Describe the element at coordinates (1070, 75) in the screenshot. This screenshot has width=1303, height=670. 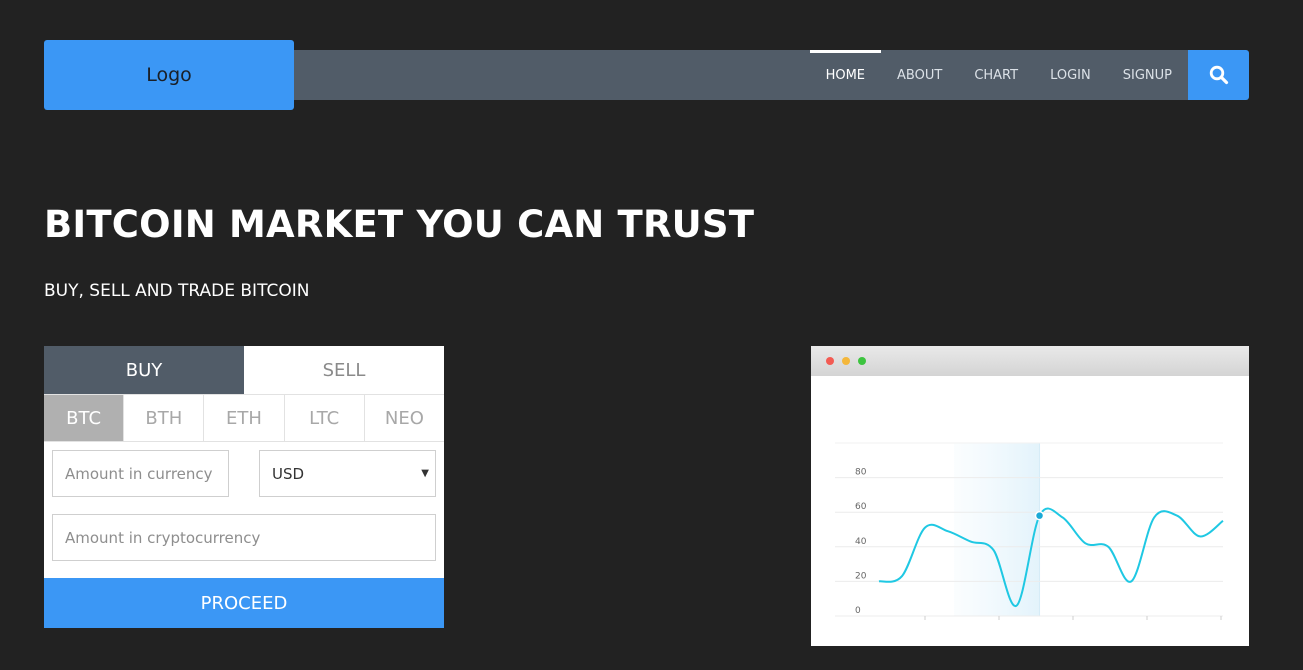
I see `nav-item-login: LOGIN` at that location.